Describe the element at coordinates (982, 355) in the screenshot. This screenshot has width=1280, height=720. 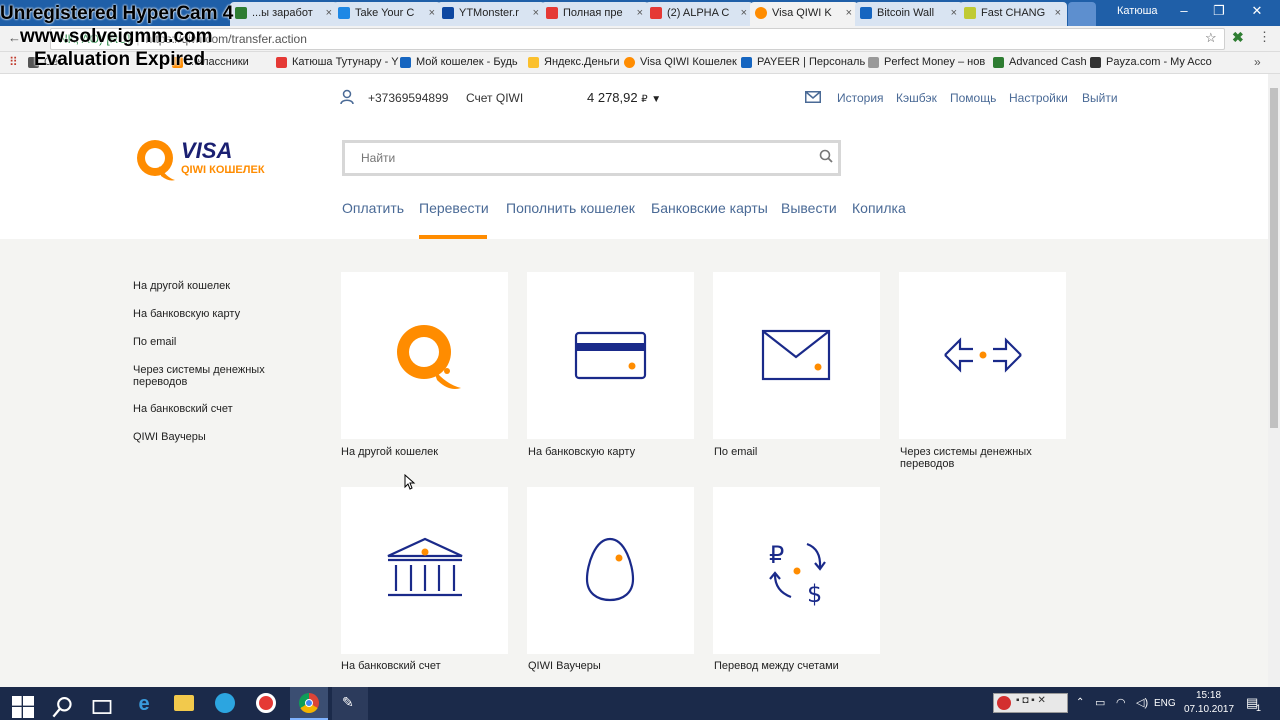
I see `card-money-transfer` at that location.